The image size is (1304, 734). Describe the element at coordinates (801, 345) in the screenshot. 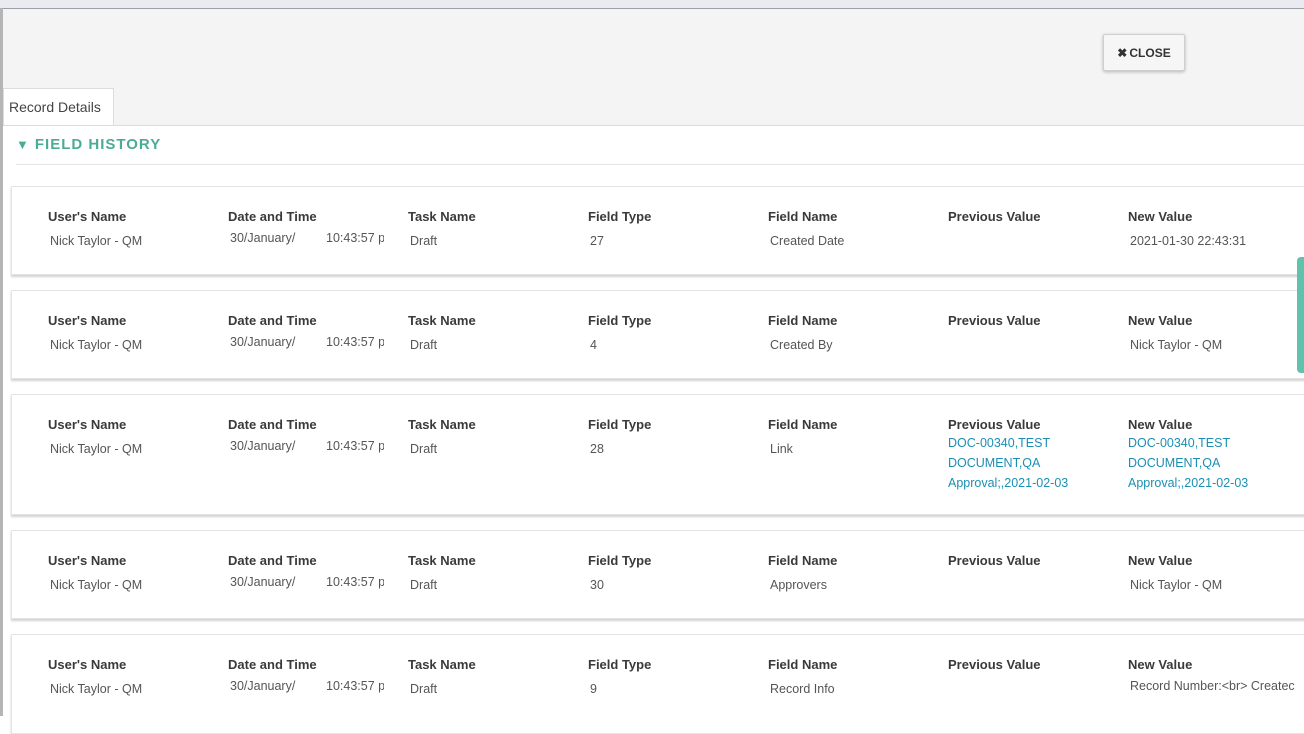

I see `value-field-name: Created By` at that location.